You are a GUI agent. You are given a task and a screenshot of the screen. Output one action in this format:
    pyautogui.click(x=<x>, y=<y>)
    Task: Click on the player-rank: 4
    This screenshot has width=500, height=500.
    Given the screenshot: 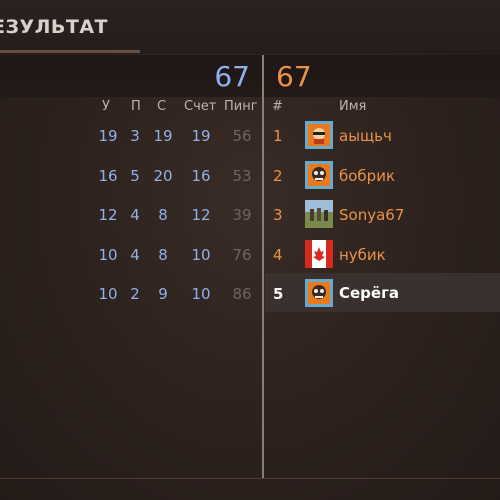 What is the action you would take?
    pyautogui.click(x=278, y=255)
    